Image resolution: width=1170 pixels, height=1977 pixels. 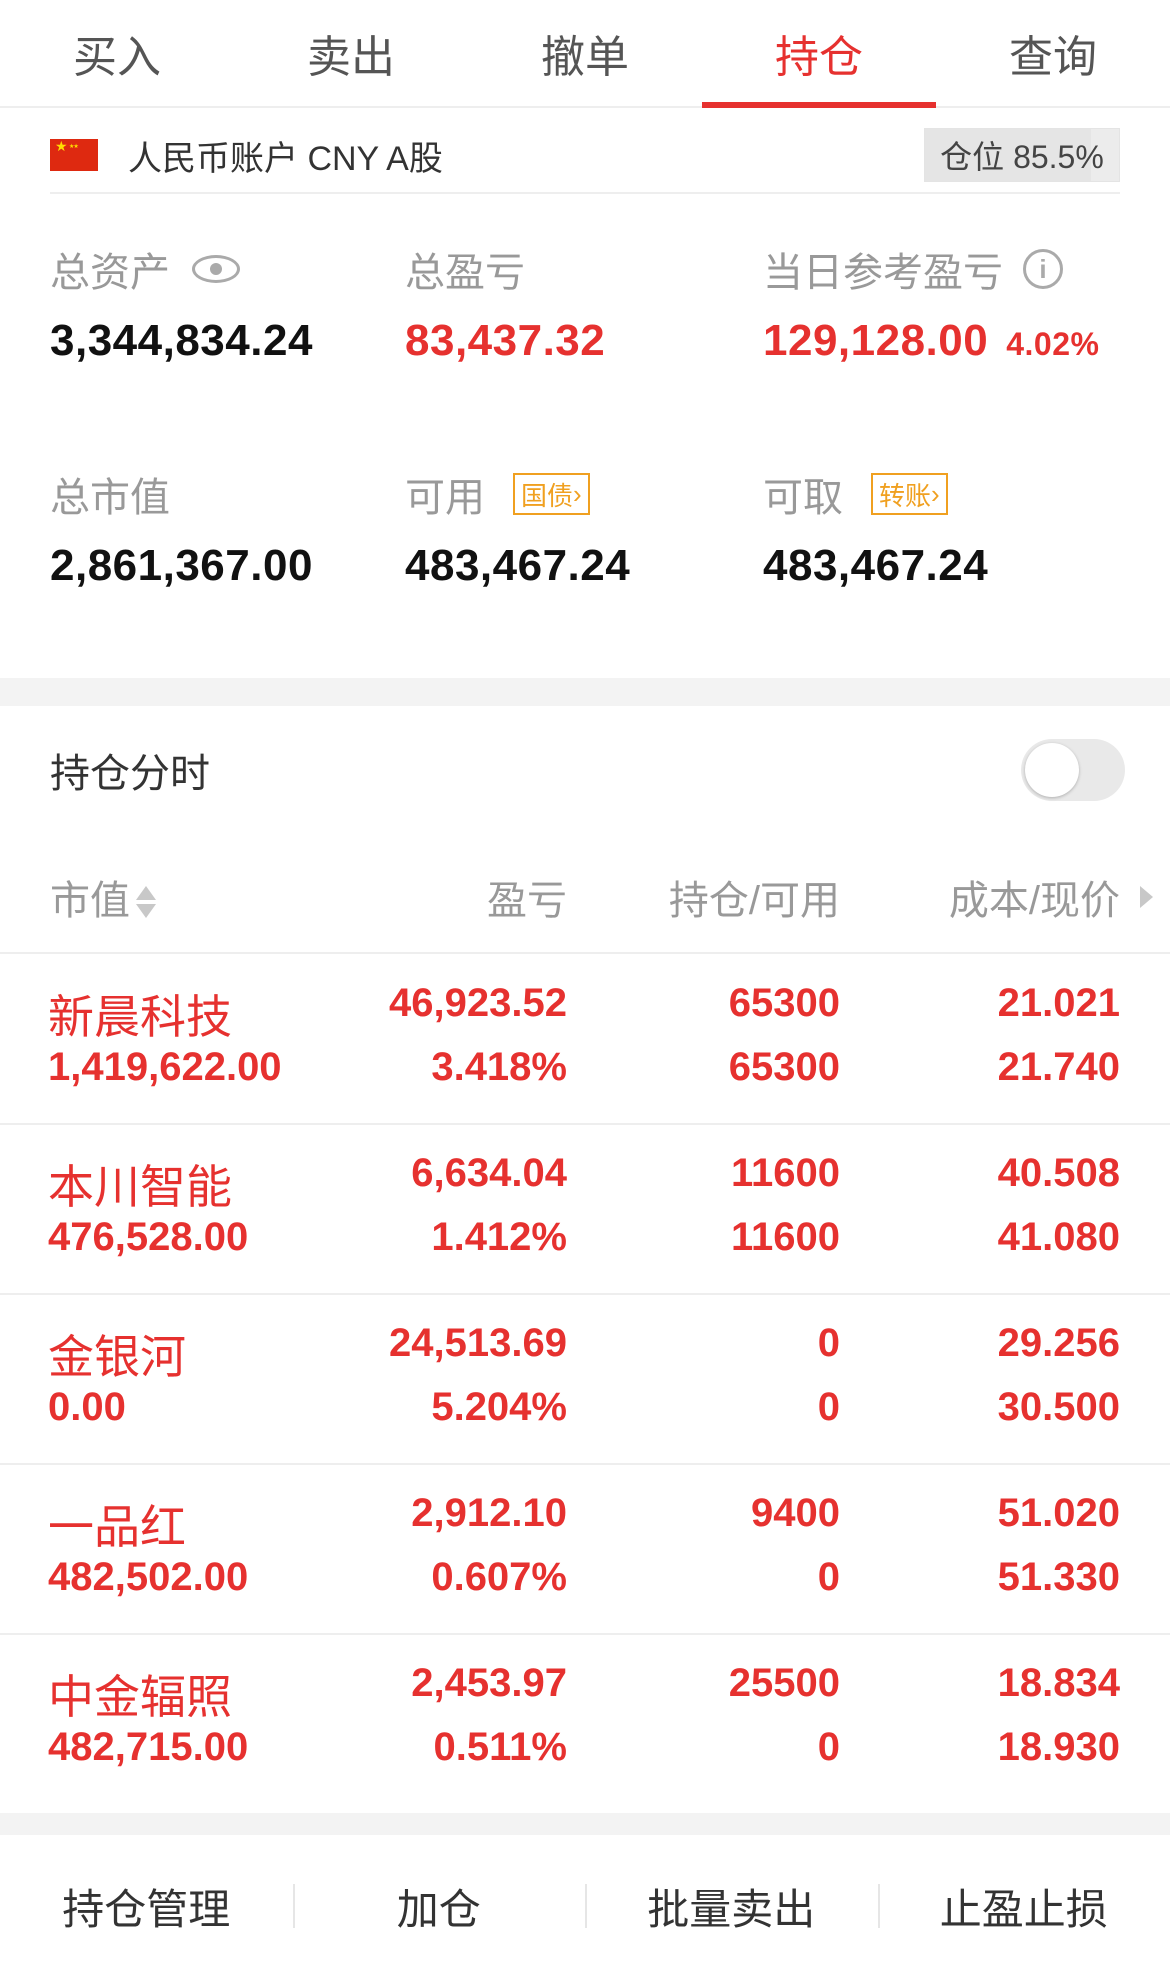 I want to click on sort-icon, so click(x=146, y=903).